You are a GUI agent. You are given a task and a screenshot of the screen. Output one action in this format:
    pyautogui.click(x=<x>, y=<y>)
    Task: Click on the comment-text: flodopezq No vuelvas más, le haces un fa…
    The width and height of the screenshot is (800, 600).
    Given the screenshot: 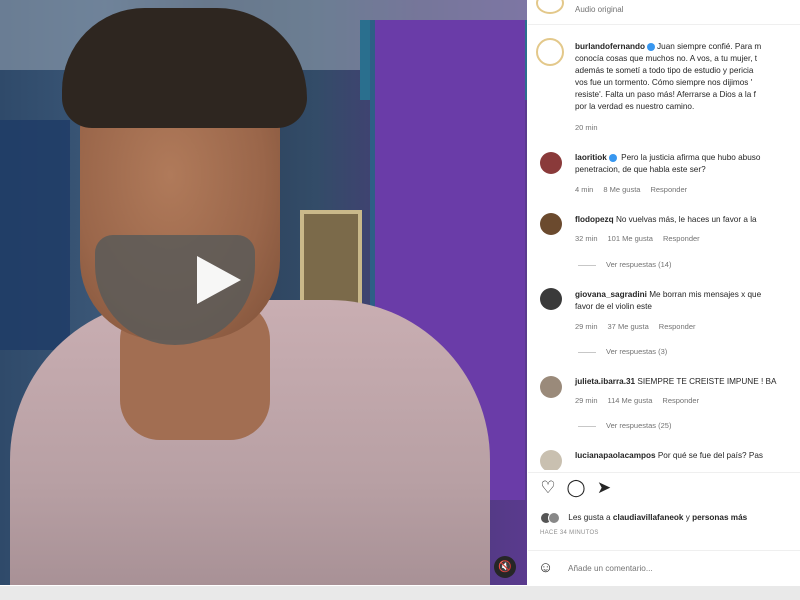 What is the action you would take?
    pyautogui.click(x=666, y=219)
    